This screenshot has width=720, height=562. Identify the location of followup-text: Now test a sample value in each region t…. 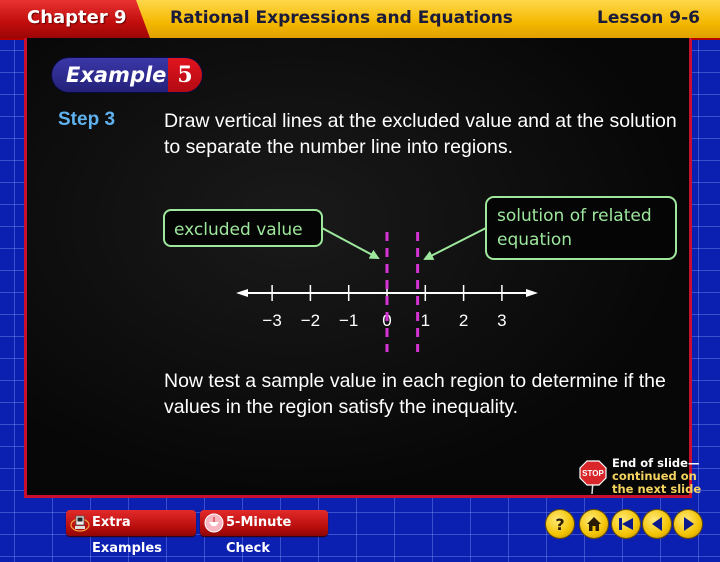
(415, 394).